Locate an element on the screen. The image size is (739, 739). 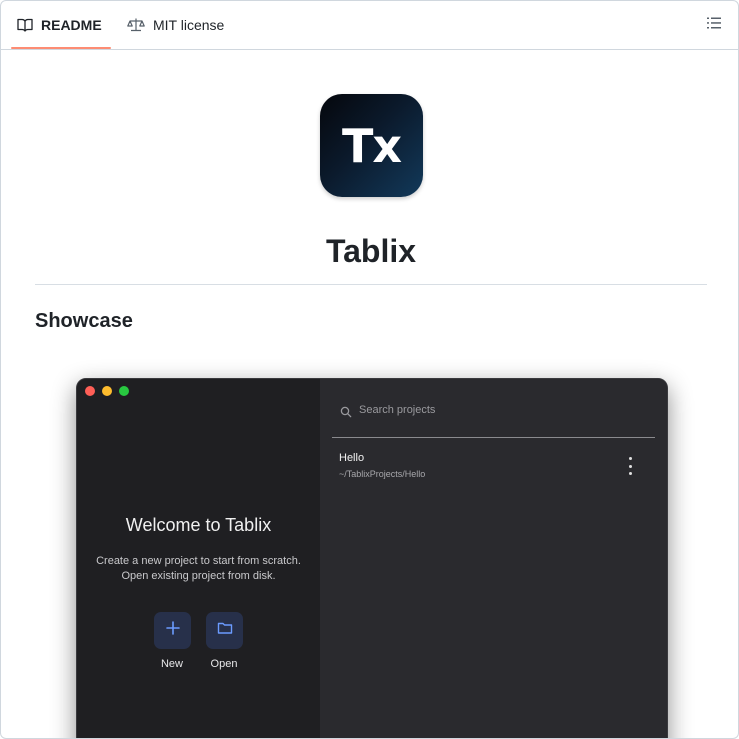
section-heading-showcase: Showcase is located at coordinates (84, 321).